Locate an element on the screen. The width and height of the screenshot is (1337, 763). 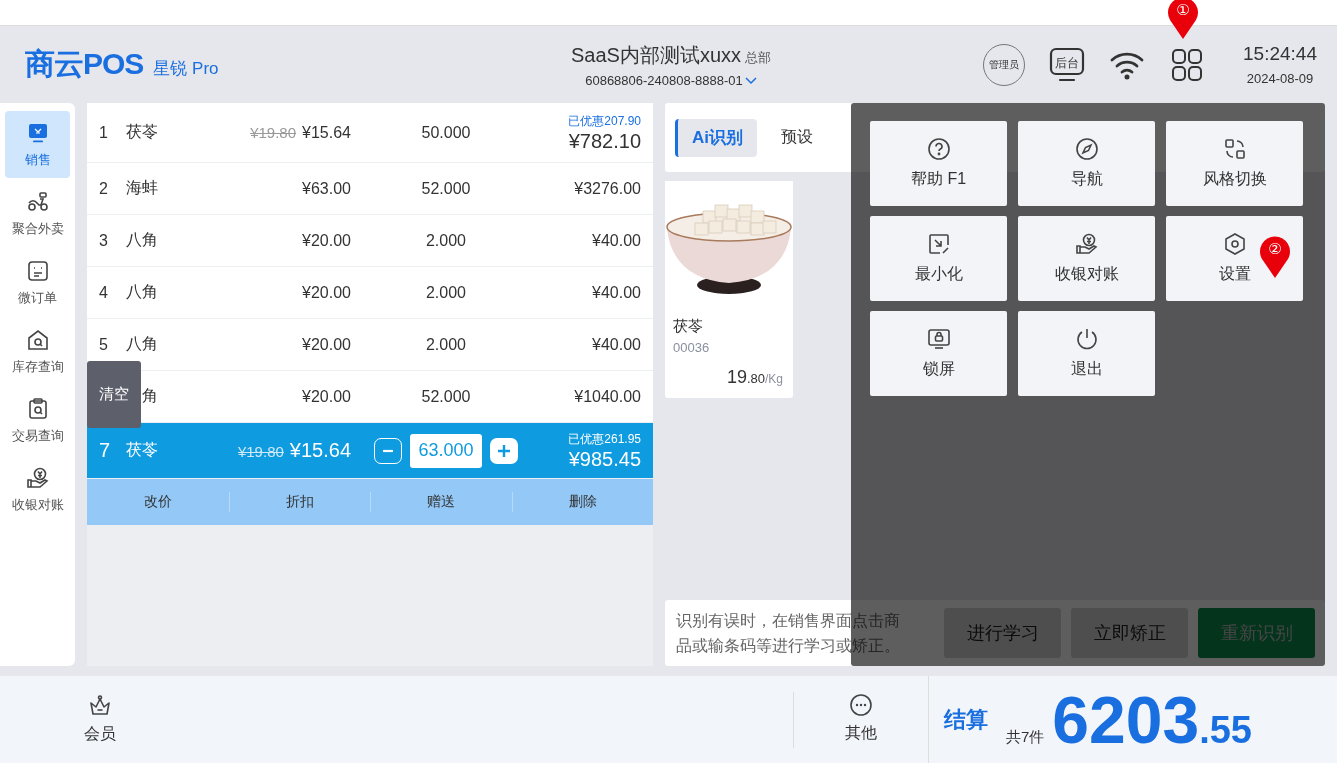
discount-text: 已优惠261.95 is located at coordinates (604, 439).